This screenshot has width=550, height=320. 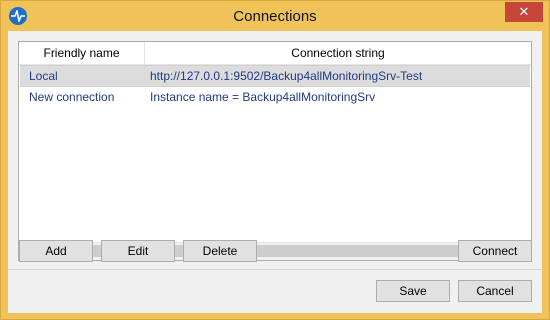 I want to click on title-bar: Connections ✕, so click(x=275, y=16).